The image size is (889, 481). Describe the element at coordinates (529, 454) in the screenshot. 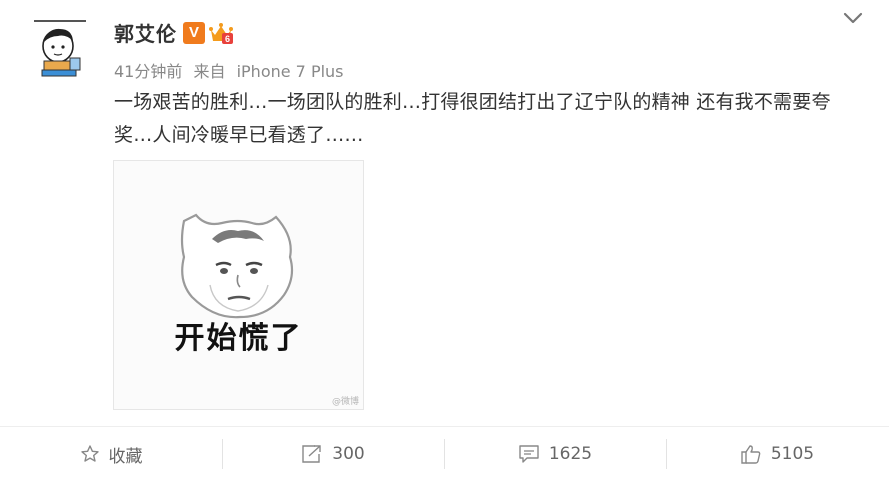

I see `comment-icon` at that location.